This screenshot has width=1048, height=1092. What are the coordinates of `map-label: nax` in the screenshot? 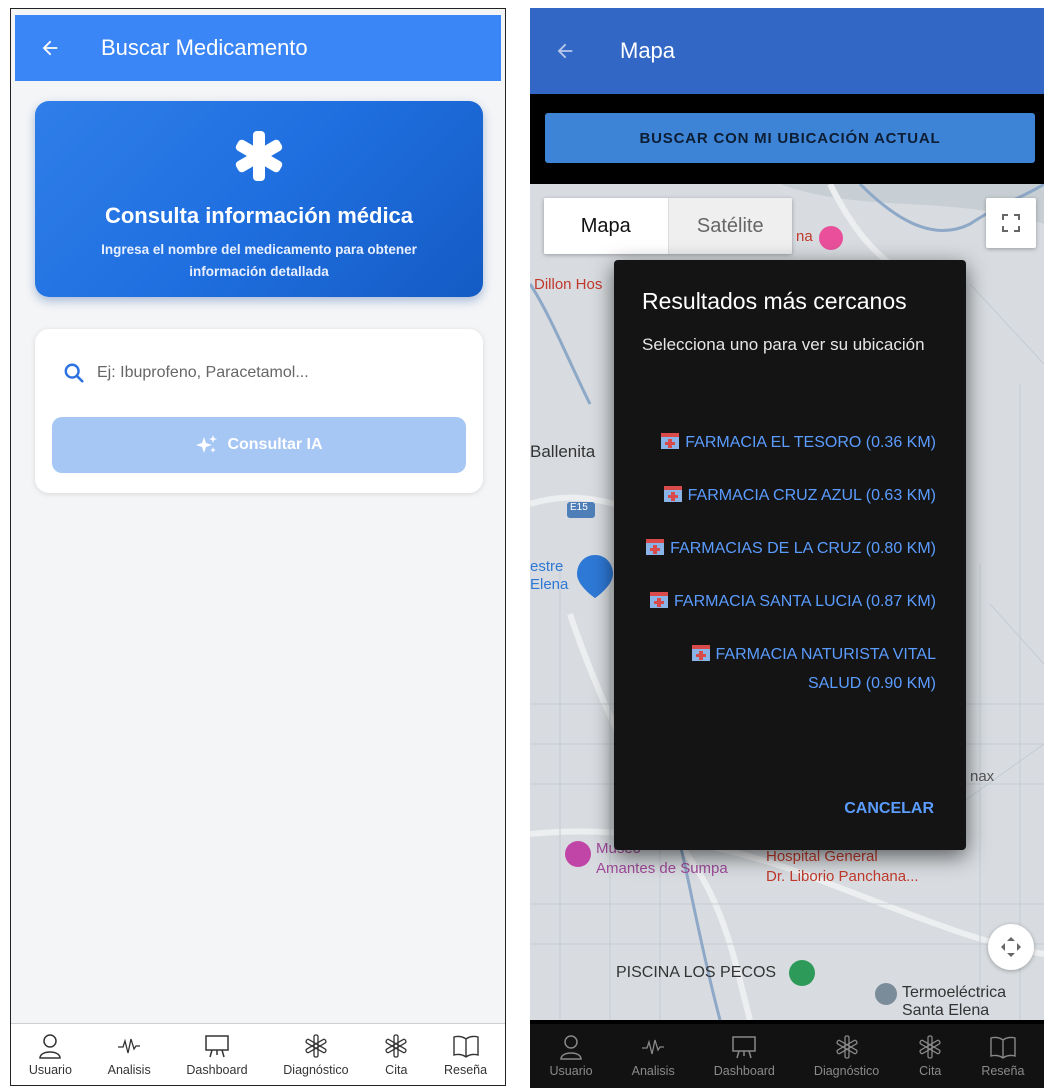 It's located at (982, 776).